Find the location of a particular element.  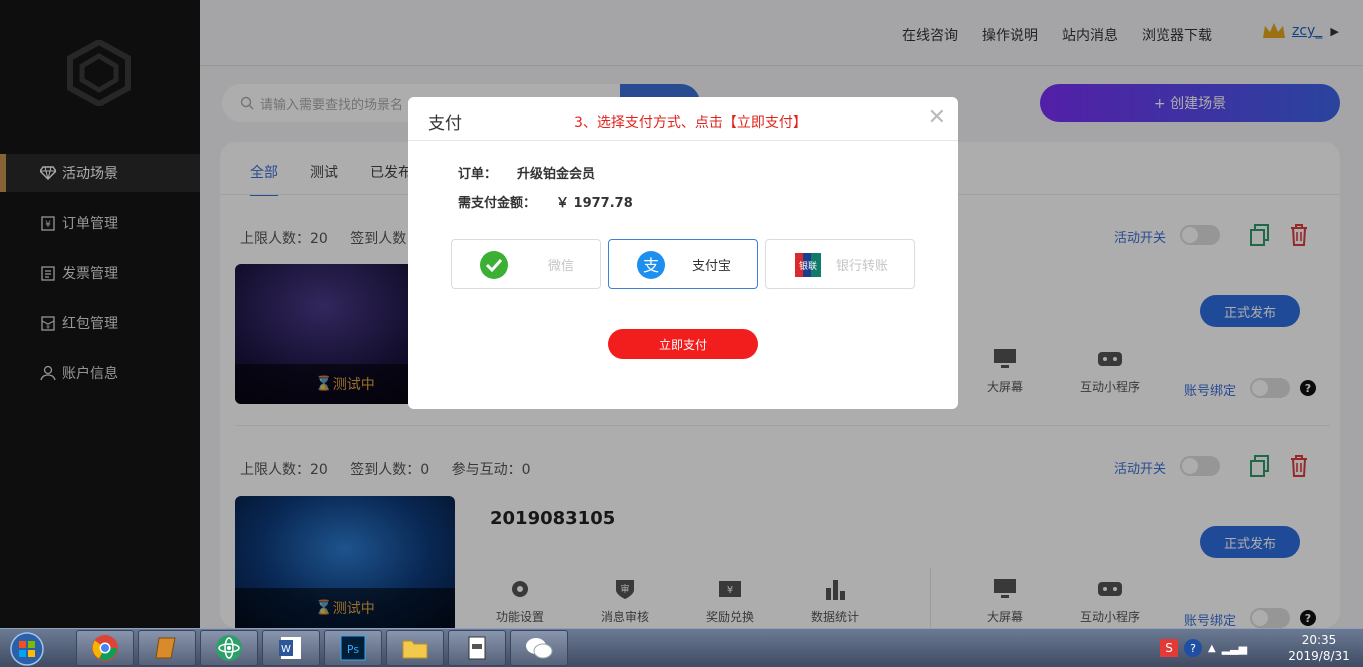

document-taskbar-button is located at coordinates (477, 648).